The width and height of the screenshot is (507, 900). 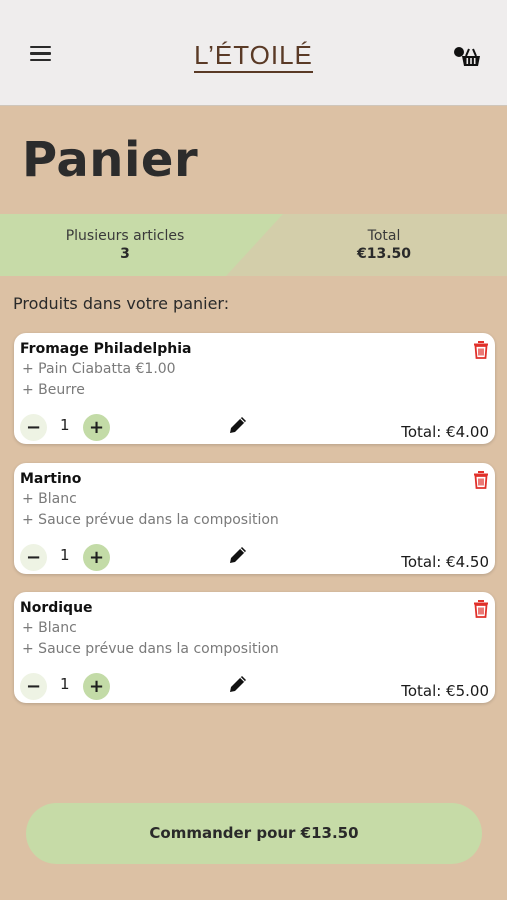 I want to click on cart-item-name: Nordique, so click(x=56, y=608).